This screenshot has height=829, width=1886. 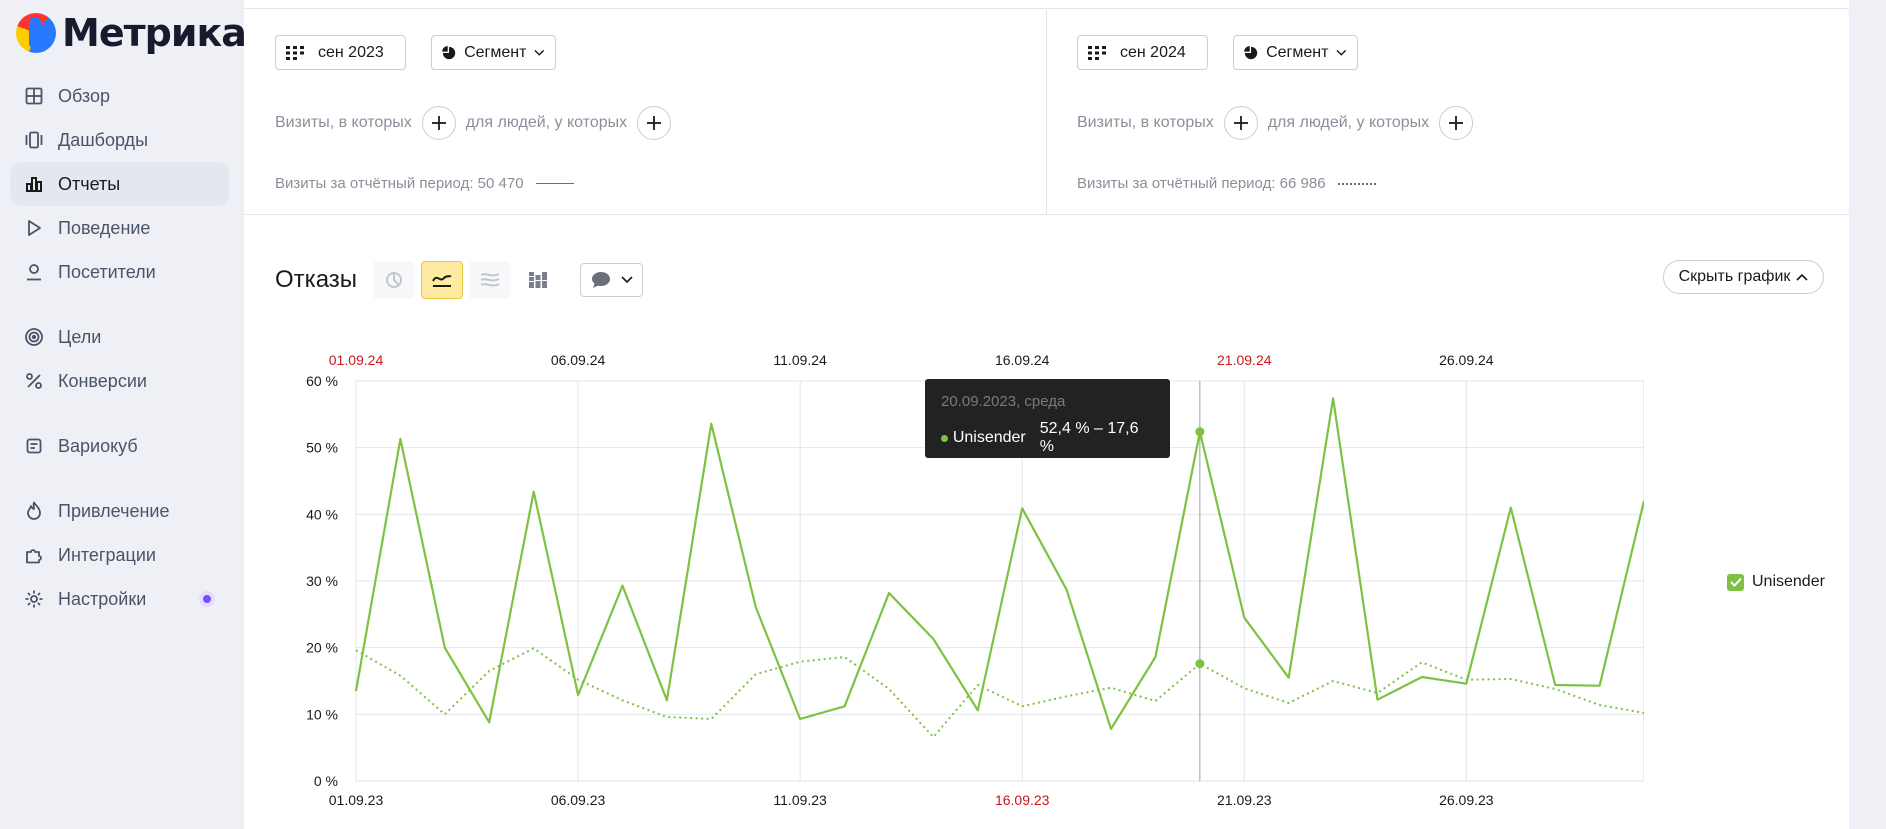 I want to click on metrika-logo: Метрика, so click(x=131, y=33).